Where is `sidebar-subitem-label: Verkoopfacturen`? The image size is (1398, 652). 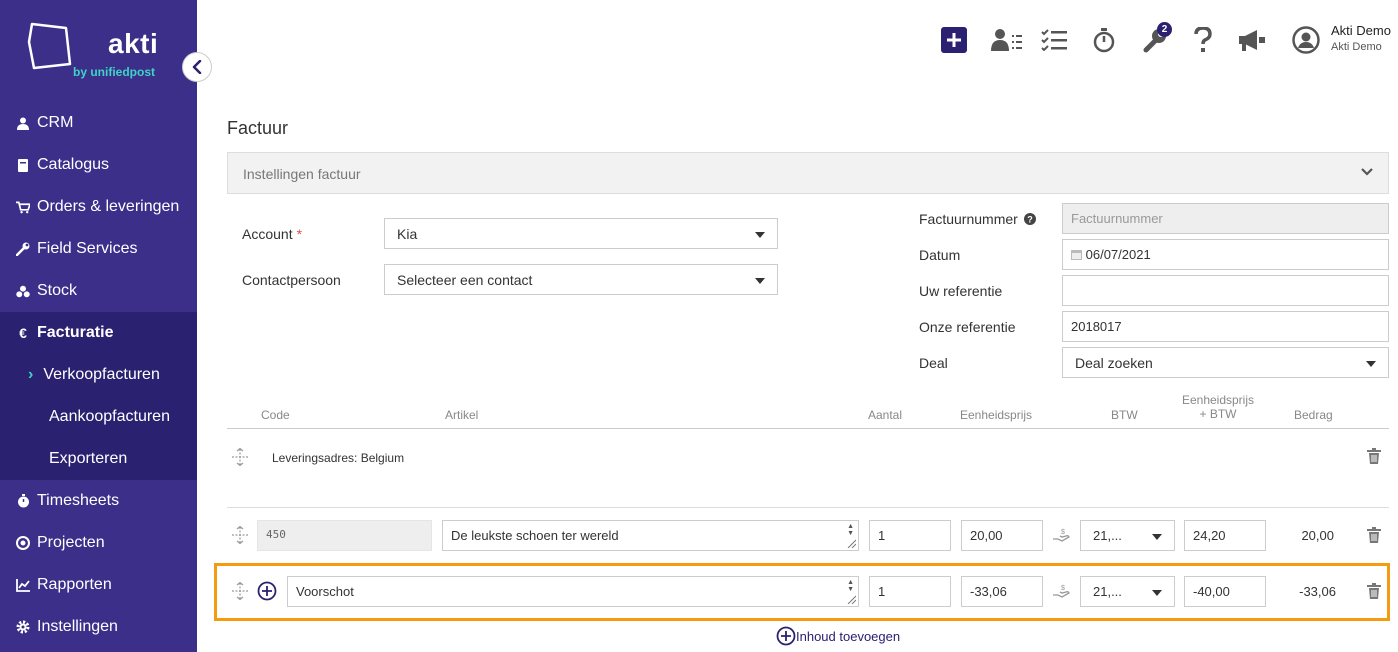
sidebar-subitem-label: Verkoopfacturen is located at coordinates (101, 374).